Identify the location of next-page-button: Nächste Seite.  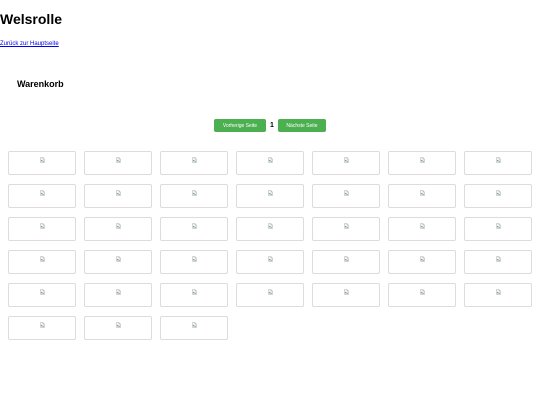
(302, 125).